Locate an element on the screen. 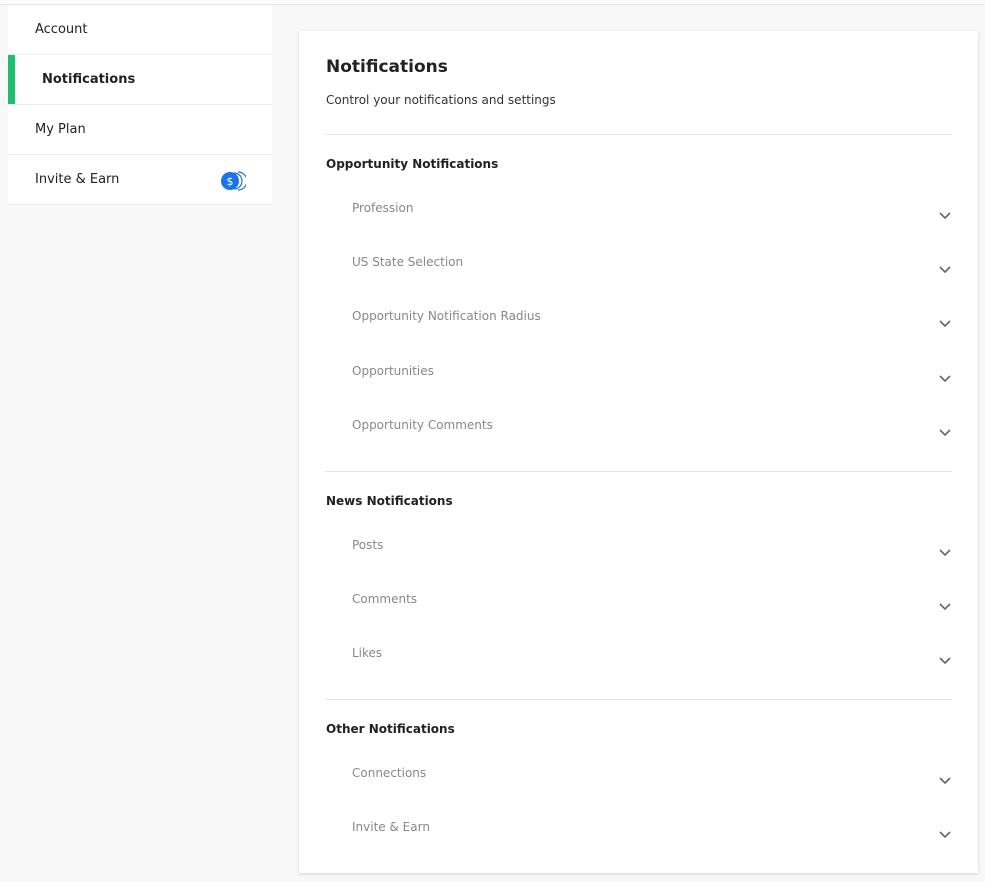 Image resolution: width=985 pixels, height=882 pixels. sidebar-item-label: Invite & Earn is located at coordinates (77, 179).